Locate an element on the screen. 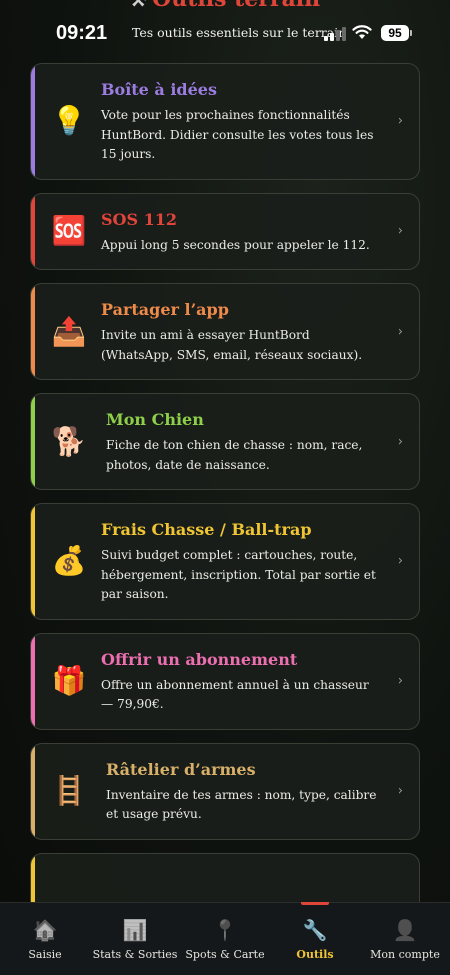 The height and width of the screenshot is (975, 450). tool-card-title: Boîte à idées is located at coordinates (159, 89).